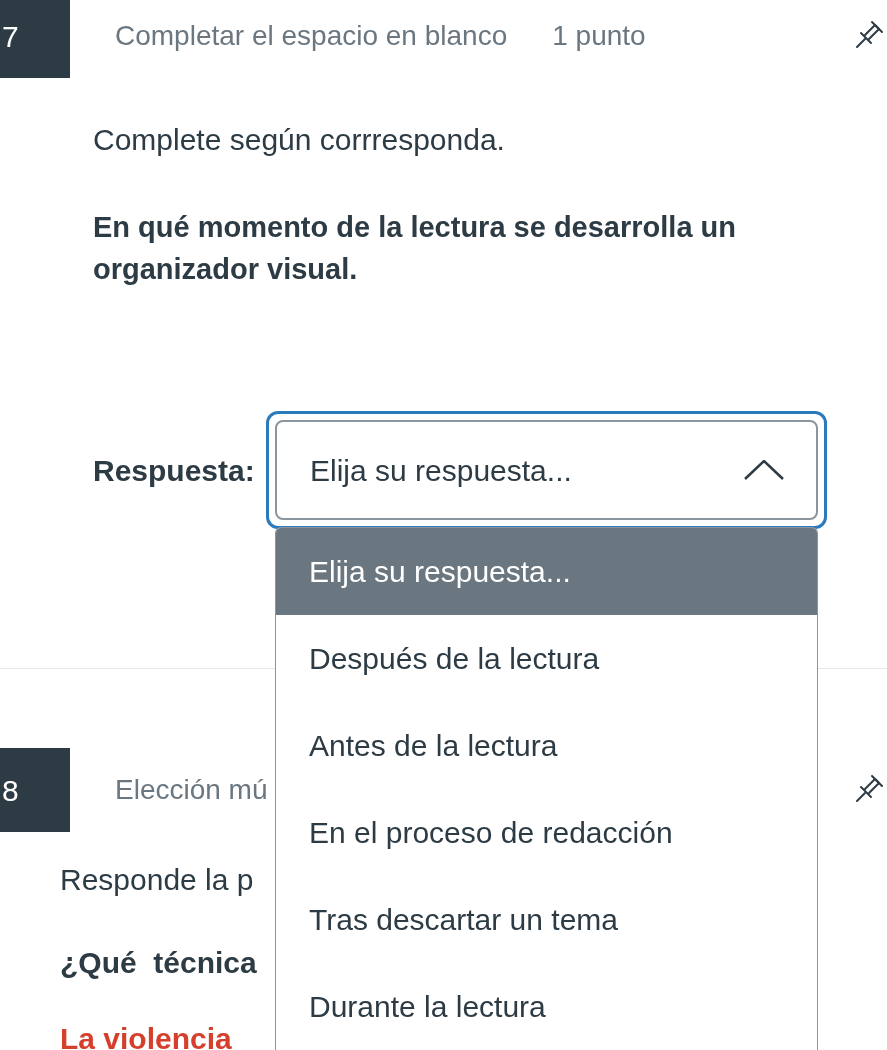 Image resolution: width=887 pixels, height=1050 pixels. What do you see at coordinates (157, 880) in the screenshot?
I see `instruction-text: Responde la p` at bounding box center [157, 880].